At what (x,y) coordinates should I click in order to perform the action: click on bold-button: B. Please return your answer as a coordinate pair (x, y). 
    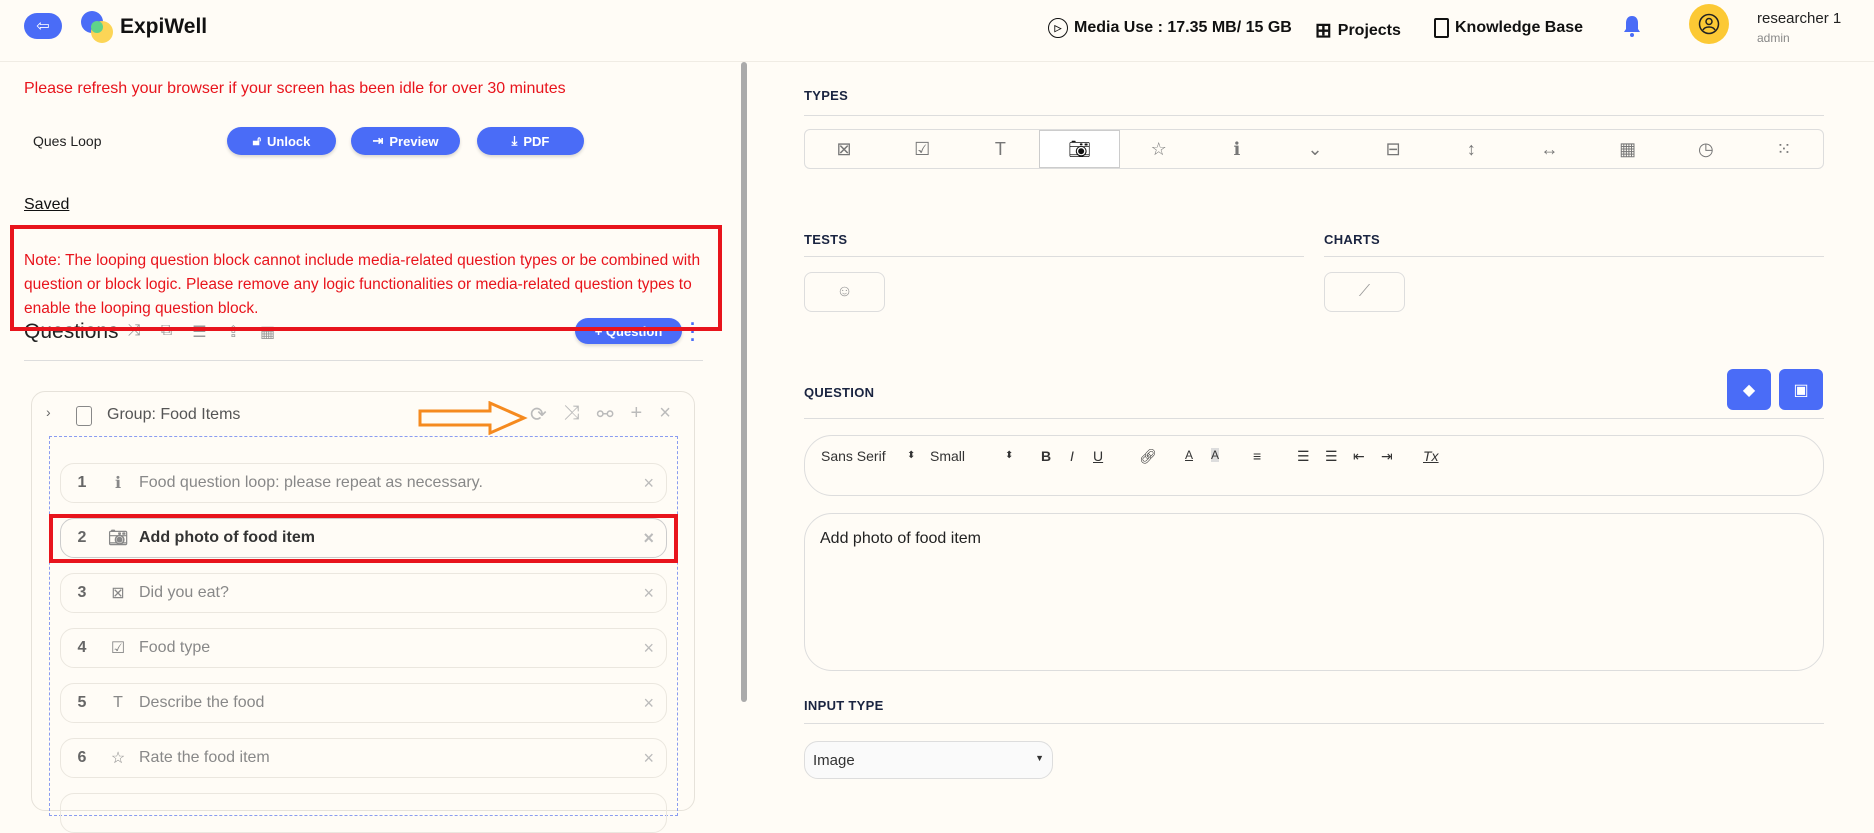
    Looking at the image, I should click on (1046, 456).